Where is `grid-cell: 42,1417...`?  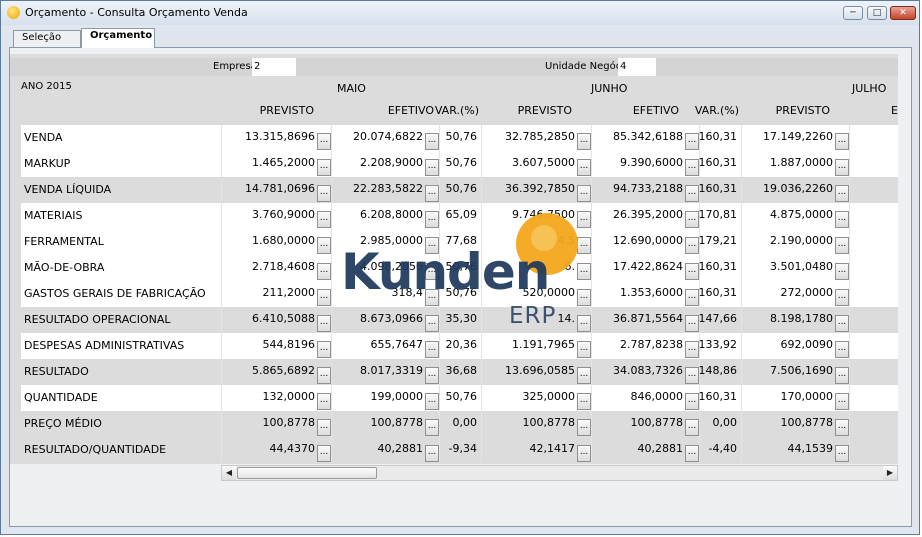 grid-cell: 42,1417... is located at coordinates (536, 450).